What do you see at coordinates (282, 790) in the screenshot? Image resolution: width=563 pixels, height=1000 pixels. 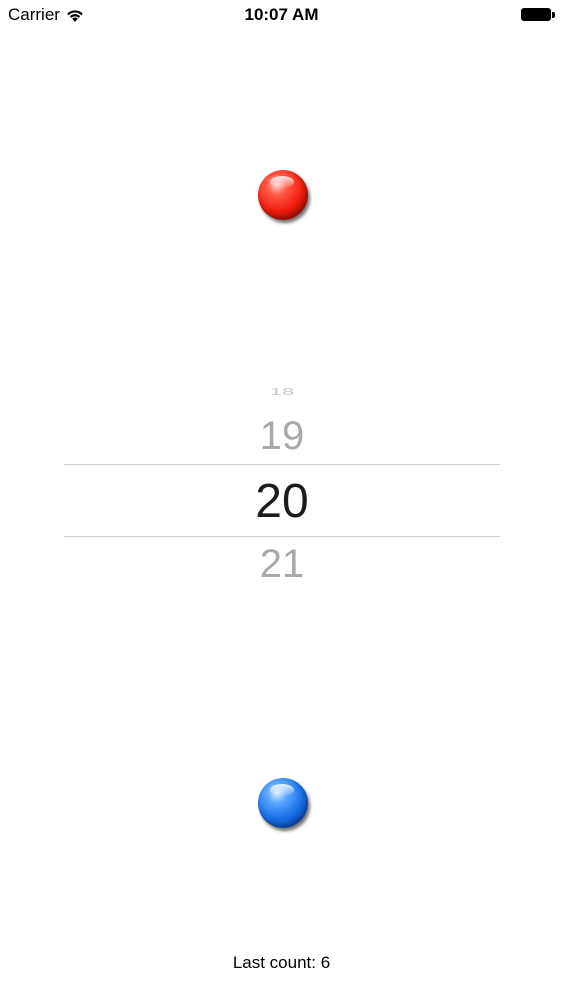 I see `blue-ball-shine` at bounding box center [282, 790].